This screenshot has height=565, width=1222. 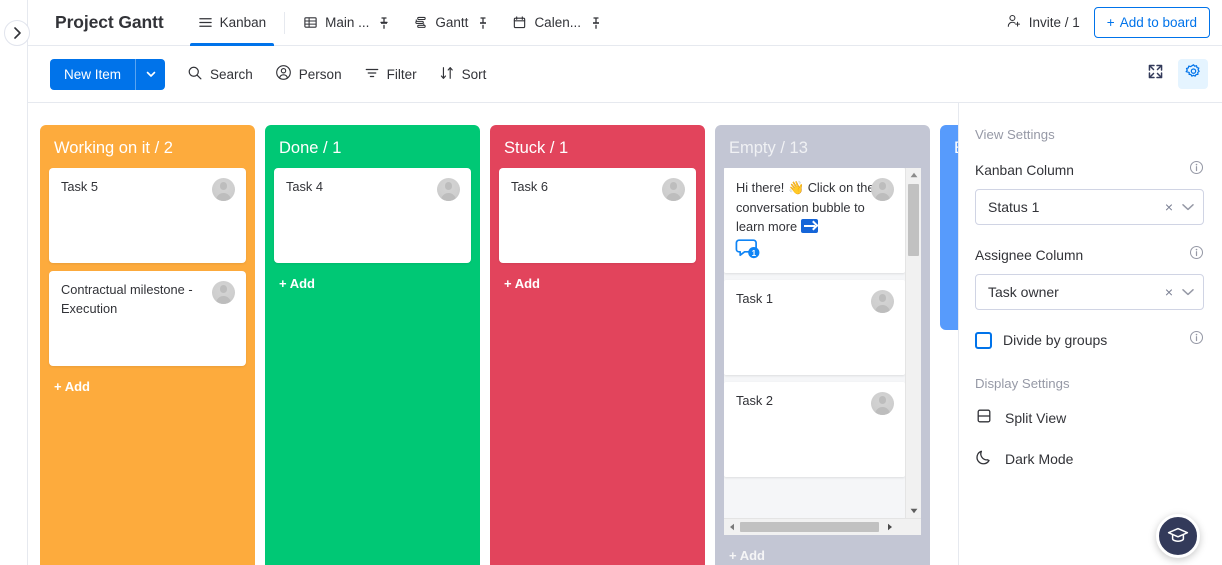 I want to click on kanban-card: Task 5, so click(x=147, y=215).